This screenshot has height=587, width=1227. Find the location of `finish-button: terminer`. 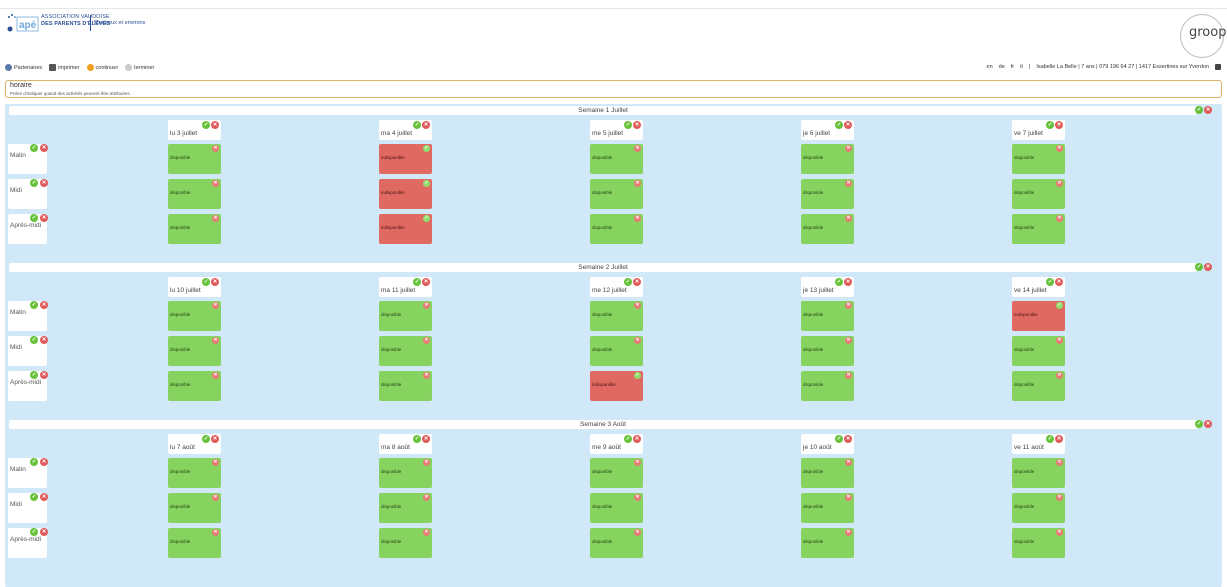

finish-button: terminer is located at coordinates (139, 67).